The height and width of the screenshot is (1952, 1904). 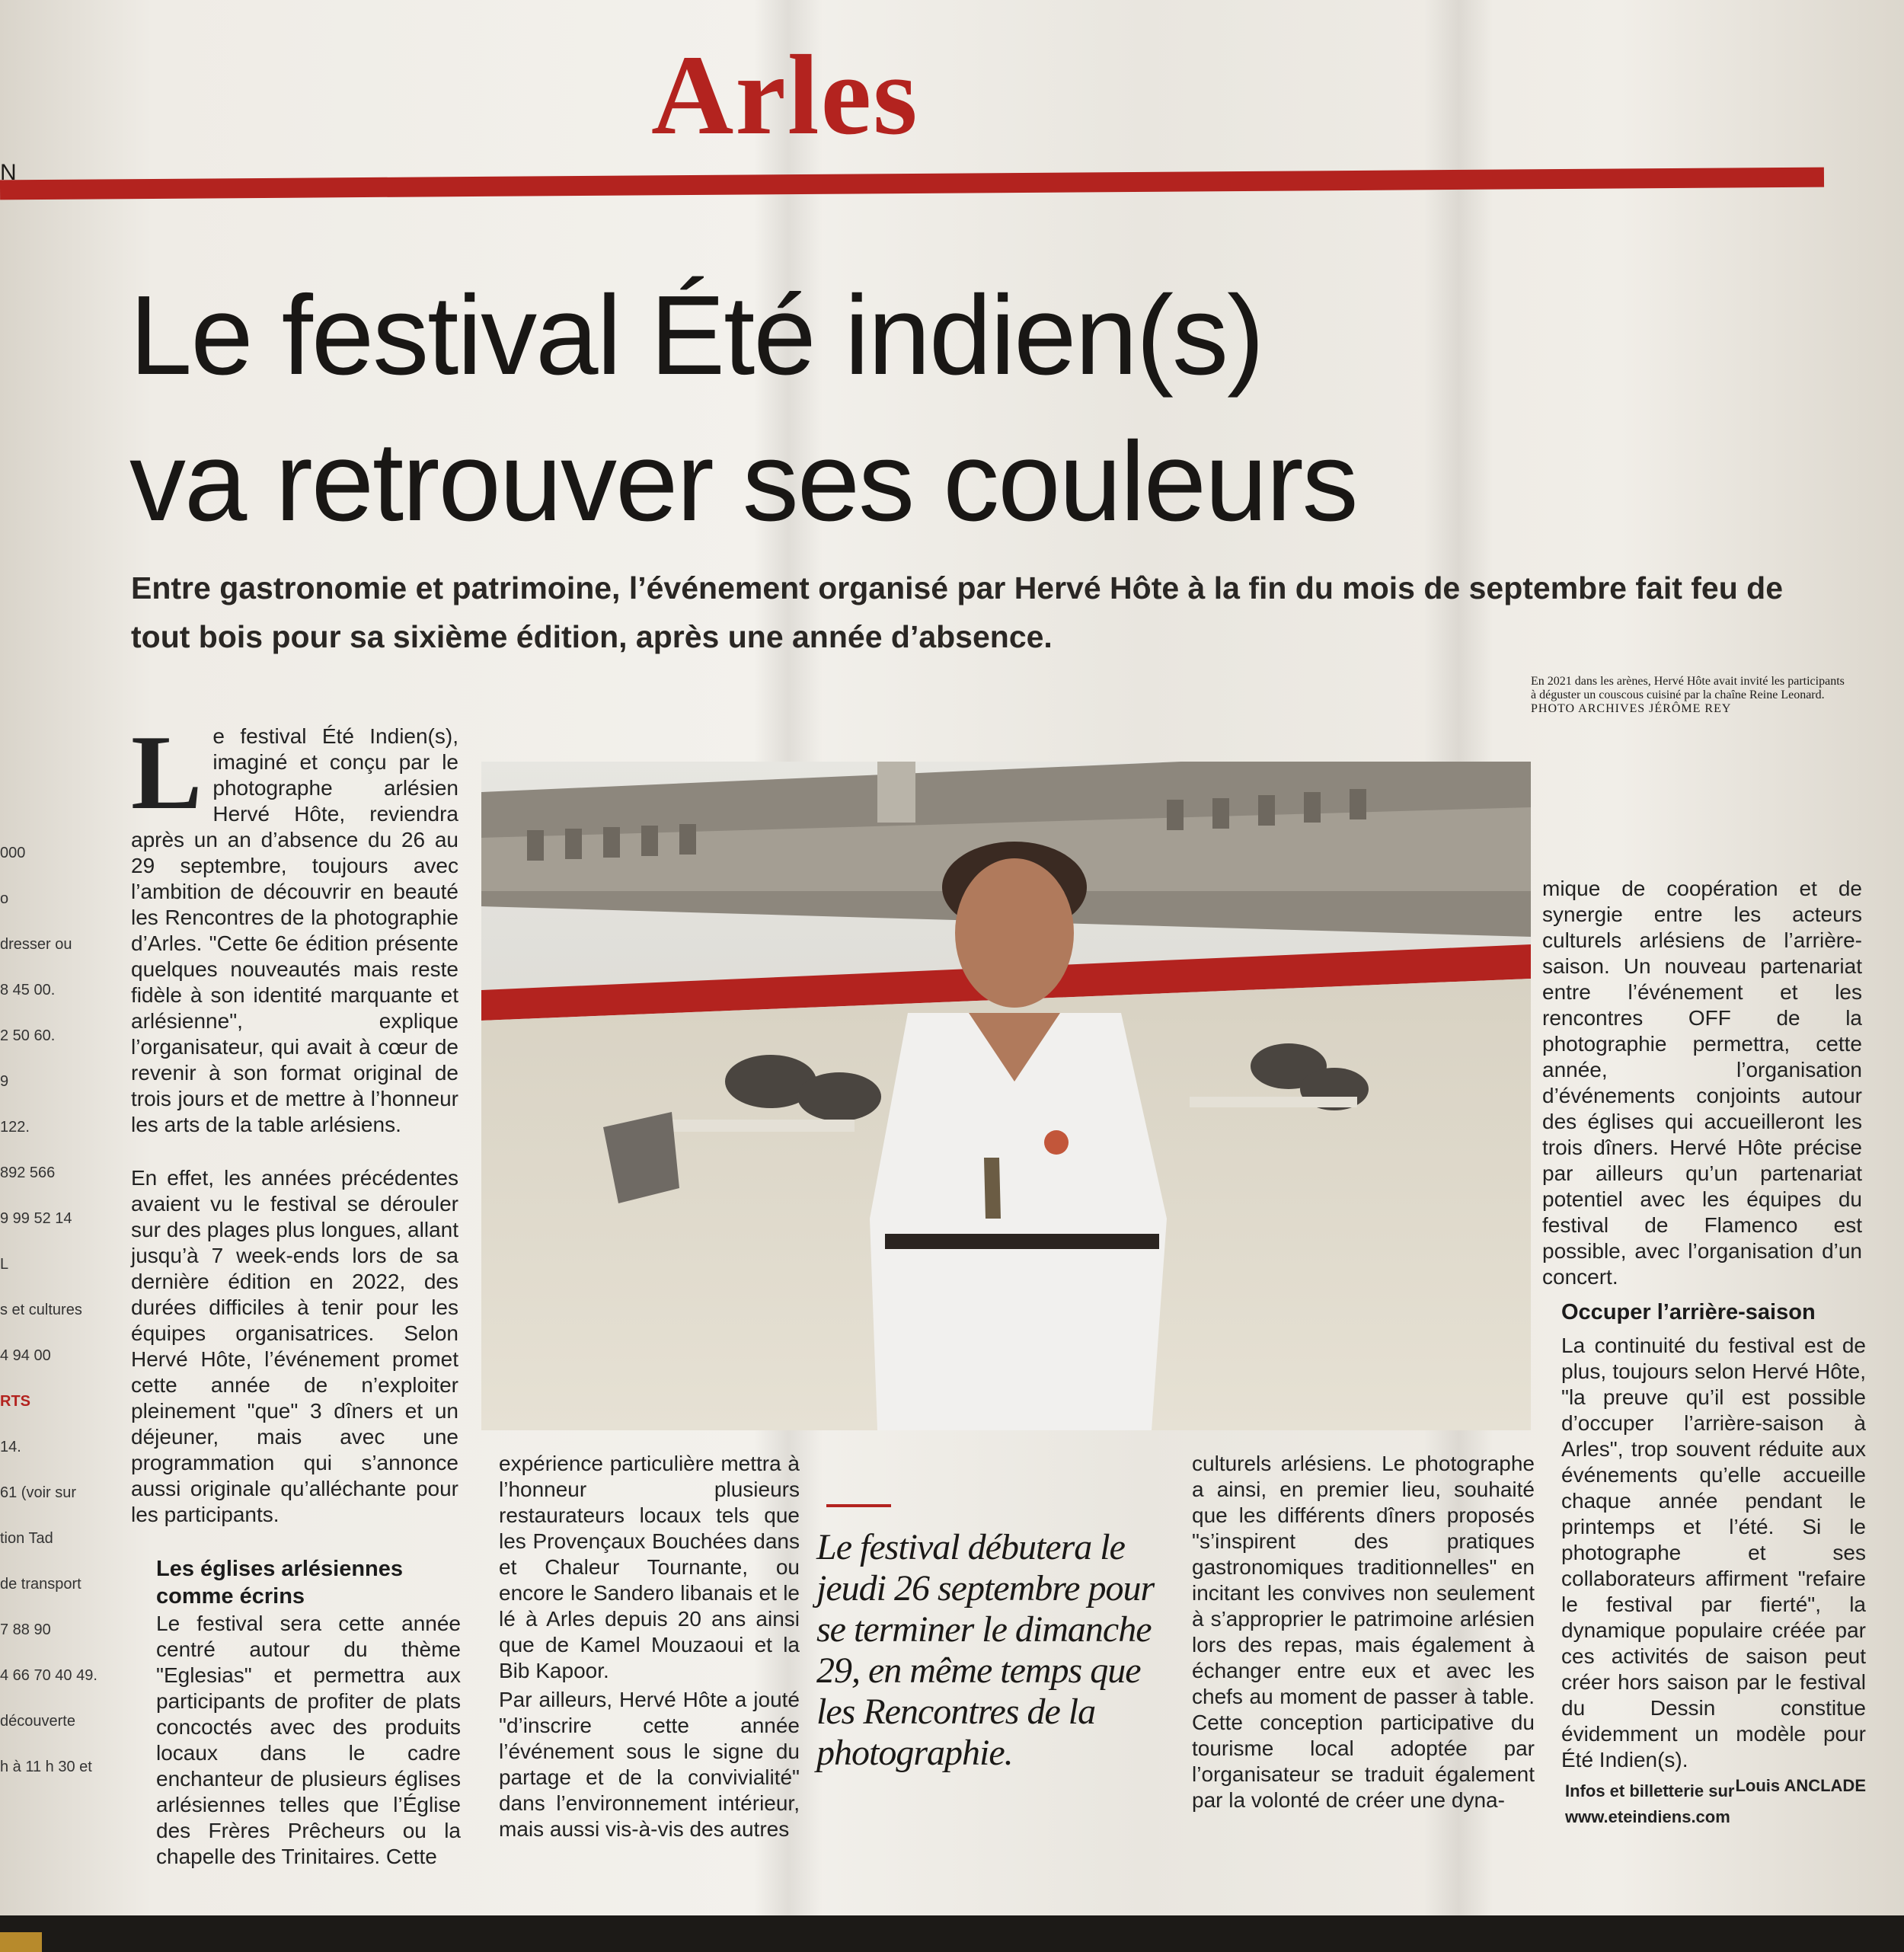 What do you see at coordinates (28, 1035) in the screenshot?
I see `margin-fragment: 2 50 60.` at bounding box center [28, 1035].